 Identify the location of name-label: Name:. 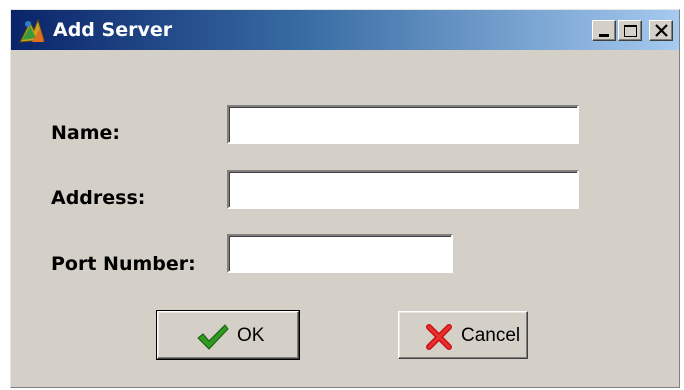
(86, 133).